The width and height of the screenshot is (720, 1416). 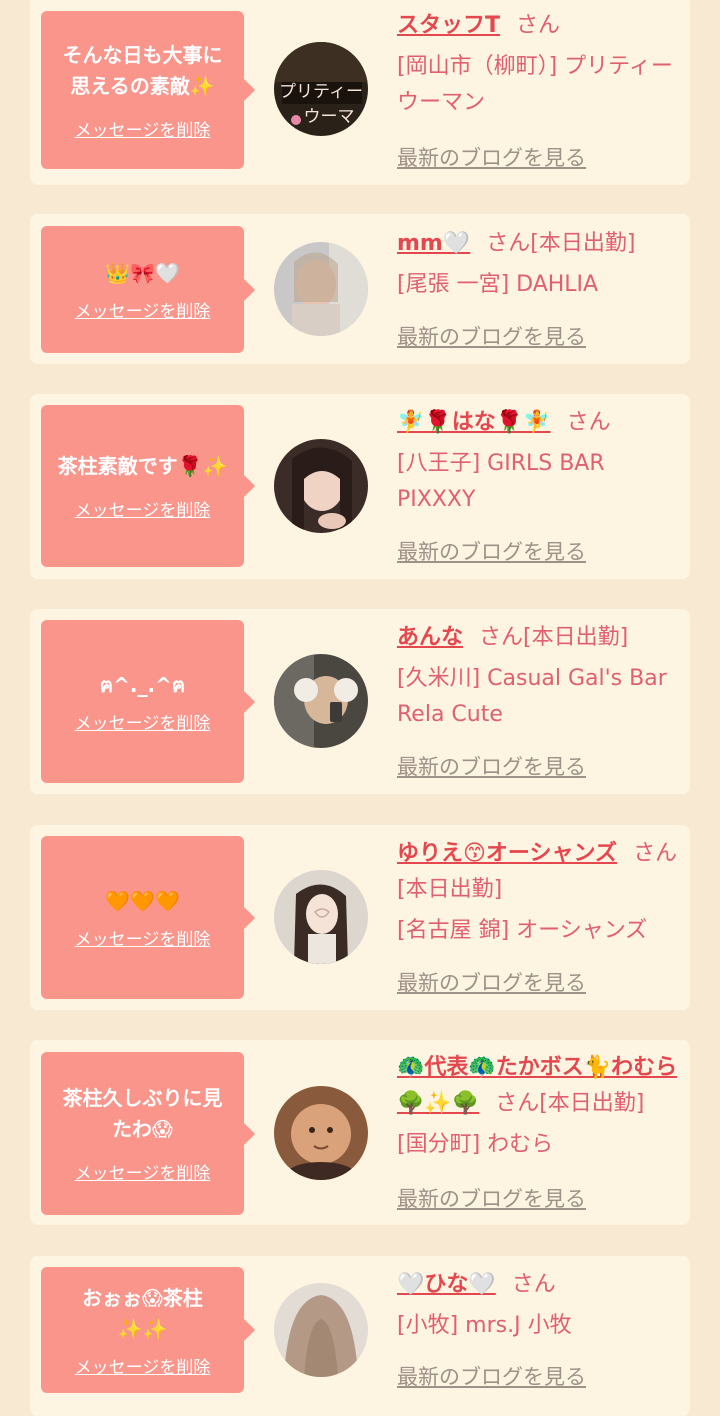 I want to click on card-info: ゆりえ😙オーシャンズ さん[本日出勤] [名古屋 錦] オーシャンズ, so click(x=539, y=892).